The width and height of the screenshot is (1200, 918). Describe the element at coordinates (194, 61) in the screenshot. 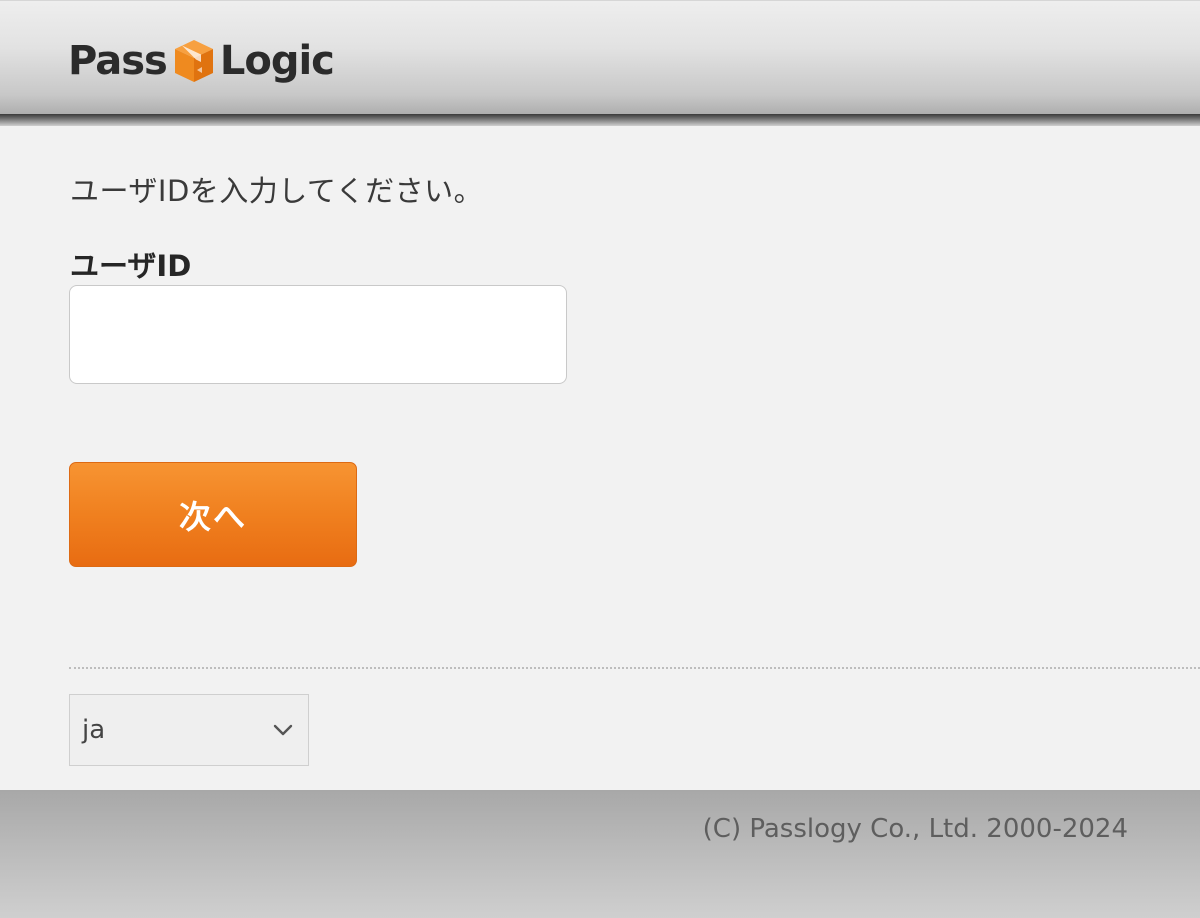

I see `orange-box-icon` at that location.